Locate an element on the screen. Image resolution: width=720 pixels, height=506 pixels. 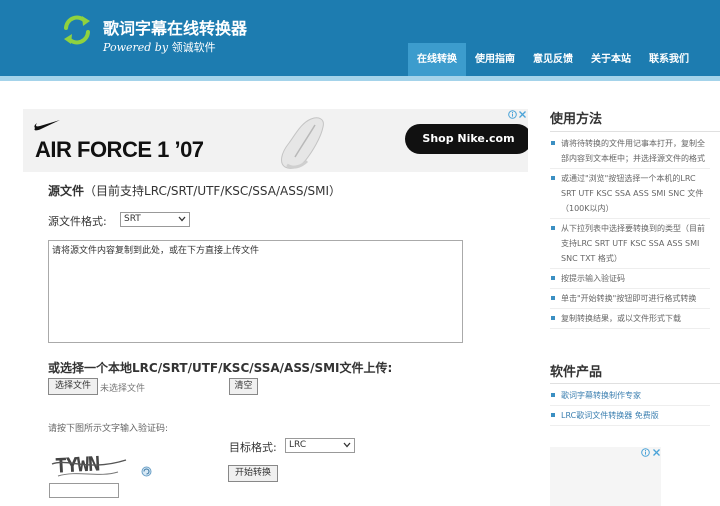
nav-feedback: 意见反馈 is located at coordinates (553, 59).